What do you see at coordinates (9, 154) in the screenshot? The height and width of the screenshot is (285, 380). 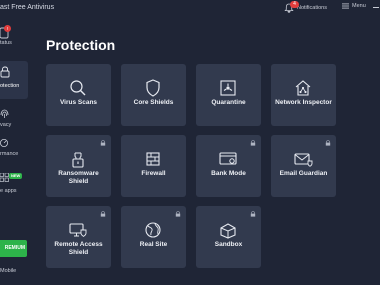 I see `sidebar-item-label: rmance` at bounding box center [9, 154].